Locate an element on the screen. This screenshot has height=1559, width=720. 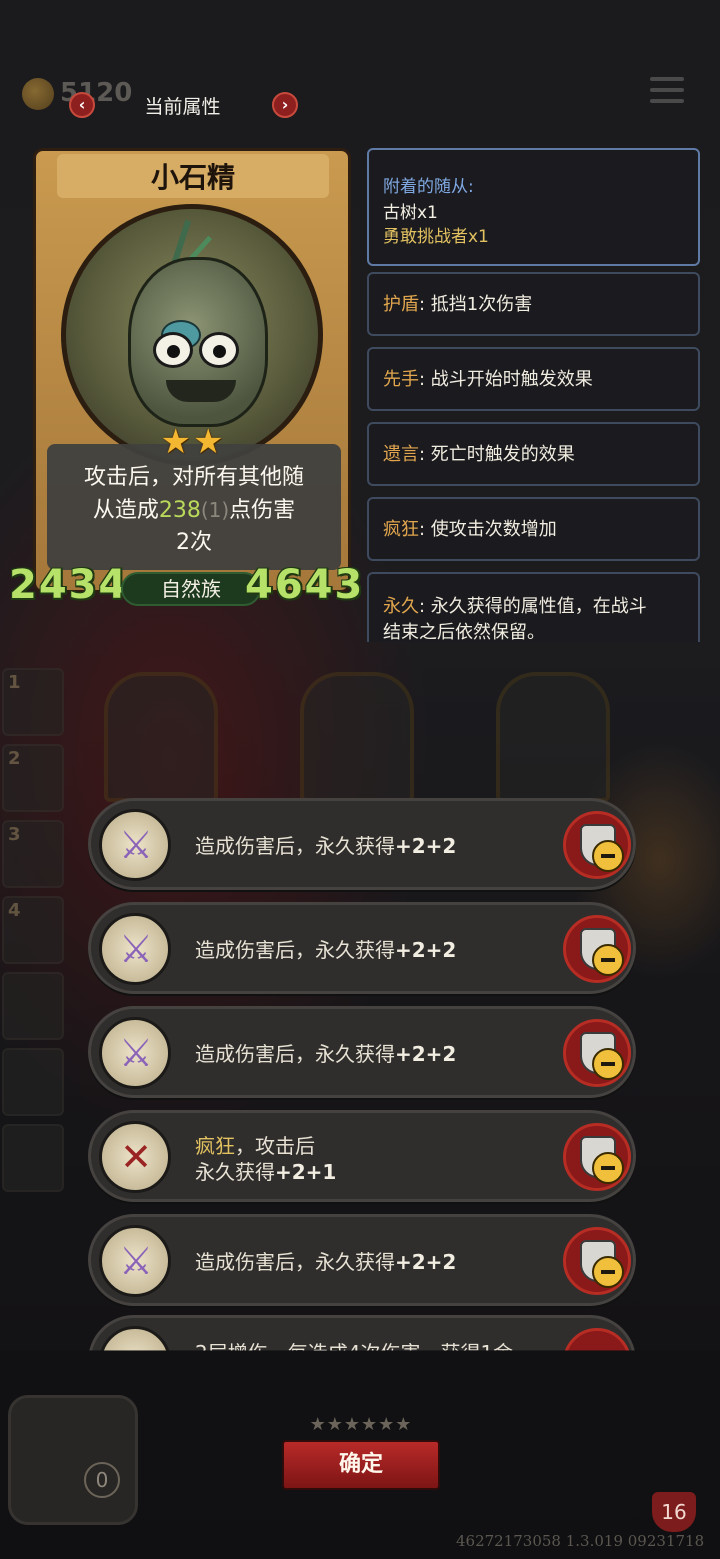
keyword-panel-first-strike: 先手: 战斗开始时触发效果 is located at coordinates (533, 379).